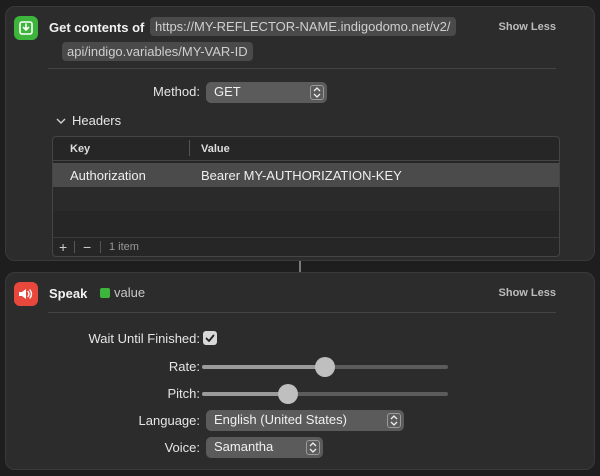 This screenshot has height=476, width=600. Describe the element at coordinates (280, 419) in the screenshot. I see `language-value: English (United States)` at that location.